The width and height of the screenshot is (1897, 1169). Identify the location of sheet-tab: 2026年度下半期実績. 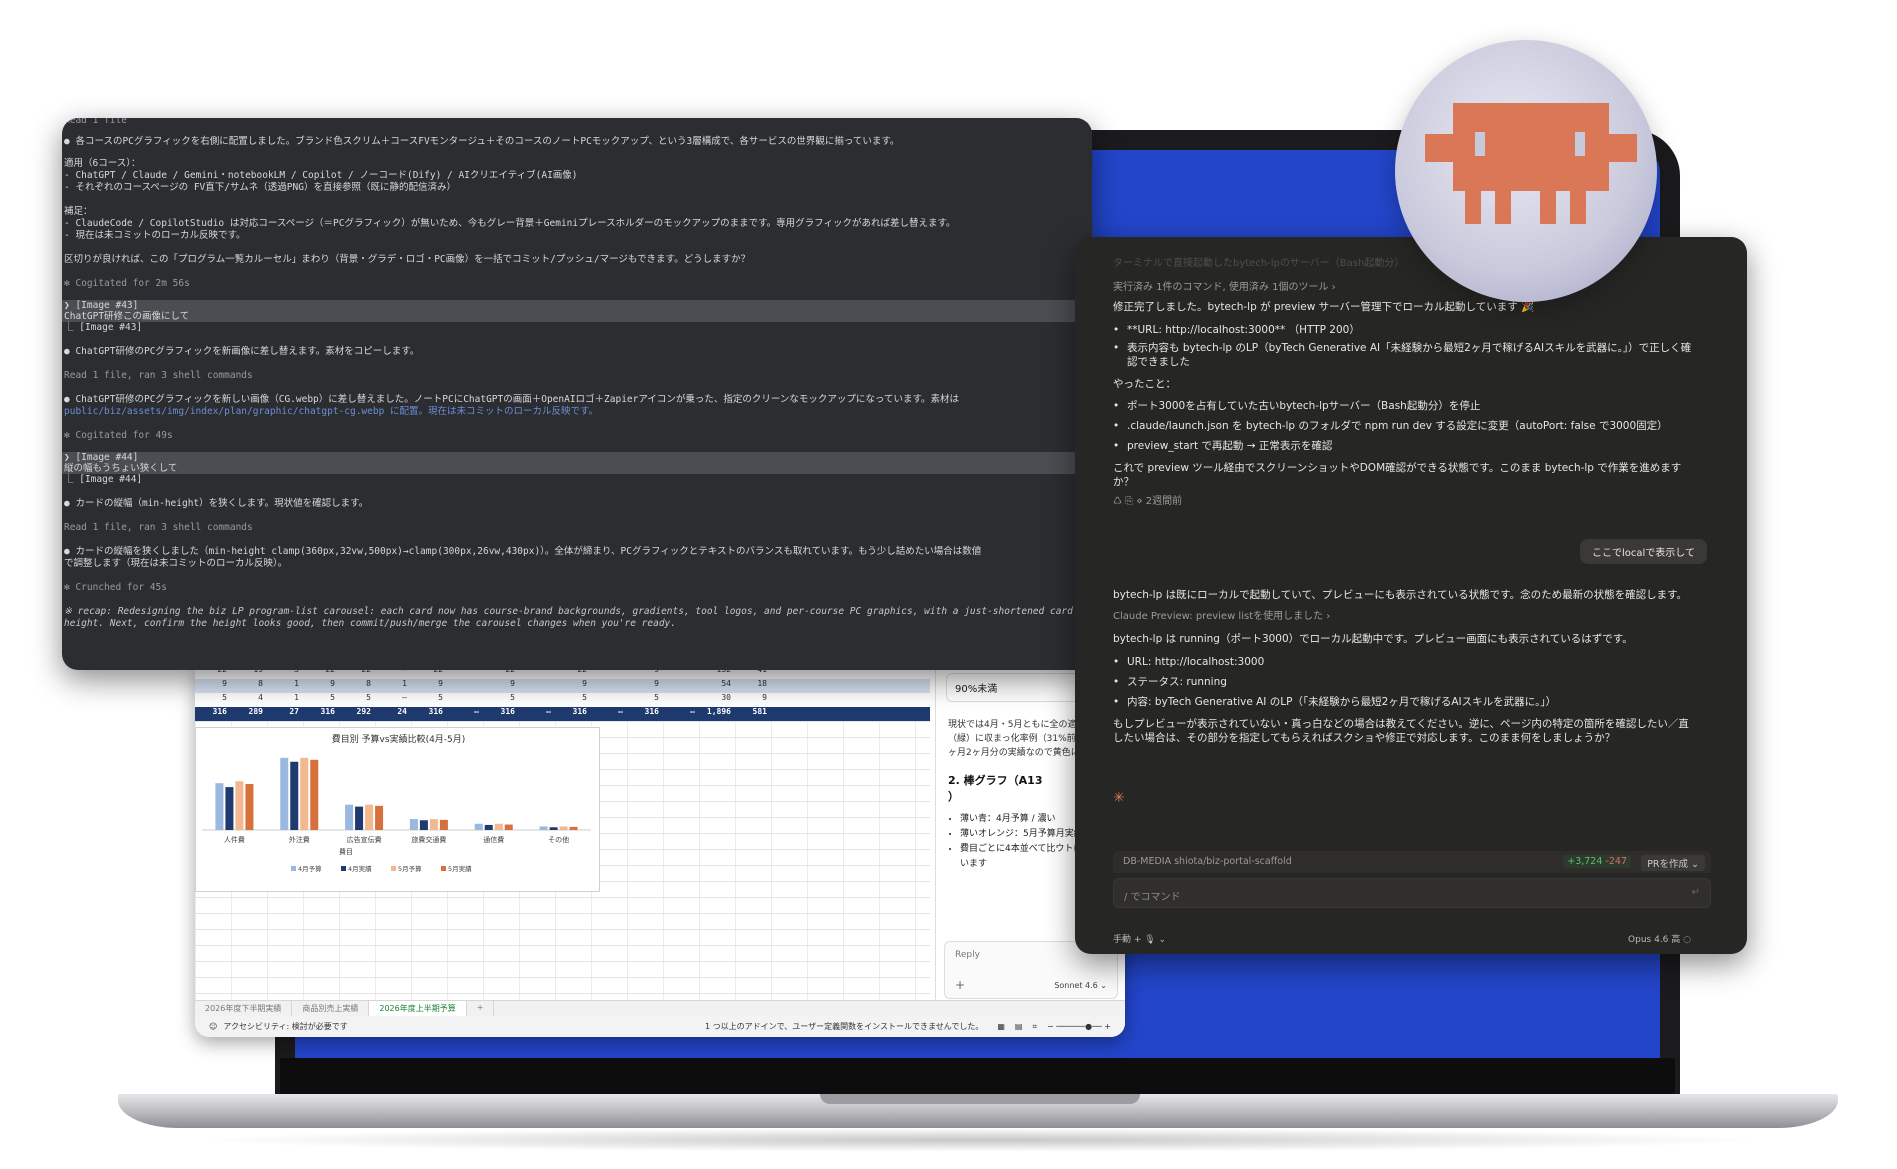
(244, 1008).